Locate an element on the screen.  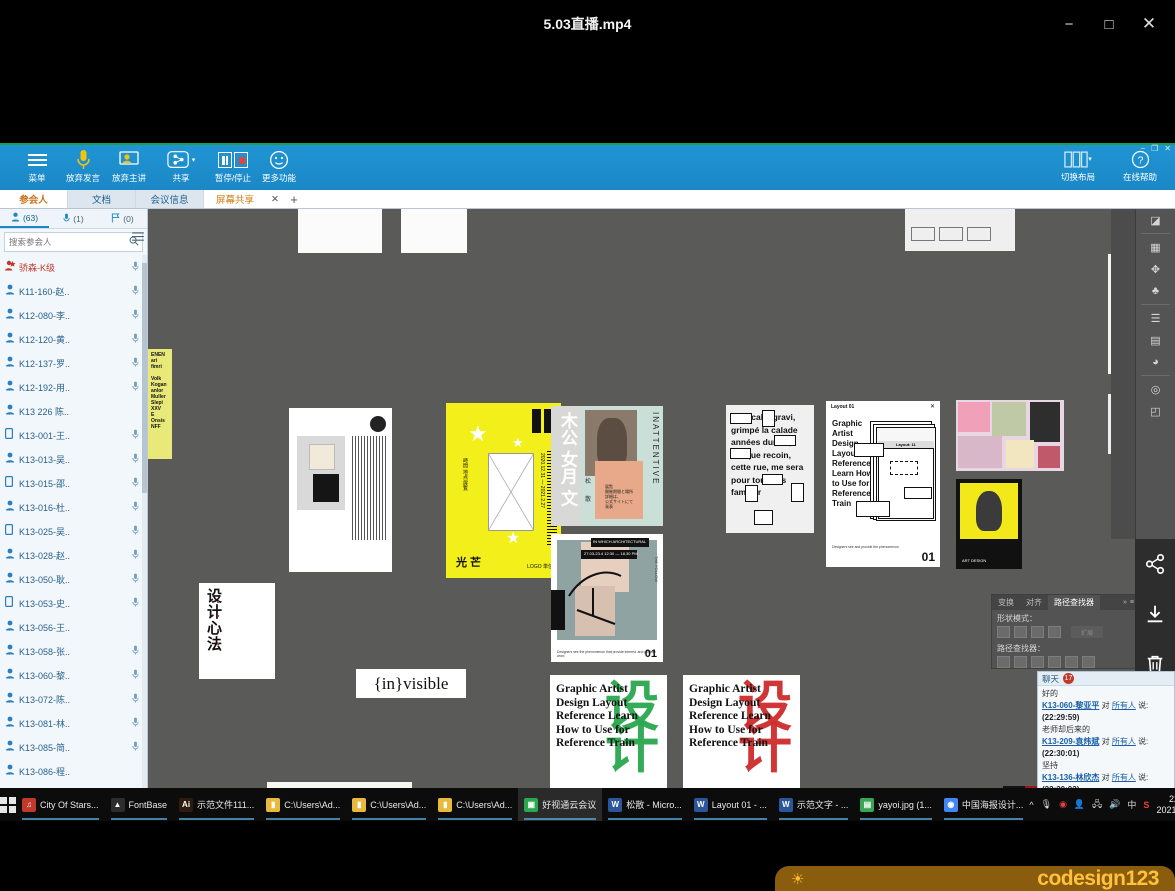
symbols-icon: ♣ is located at coordinates (1155, 291).